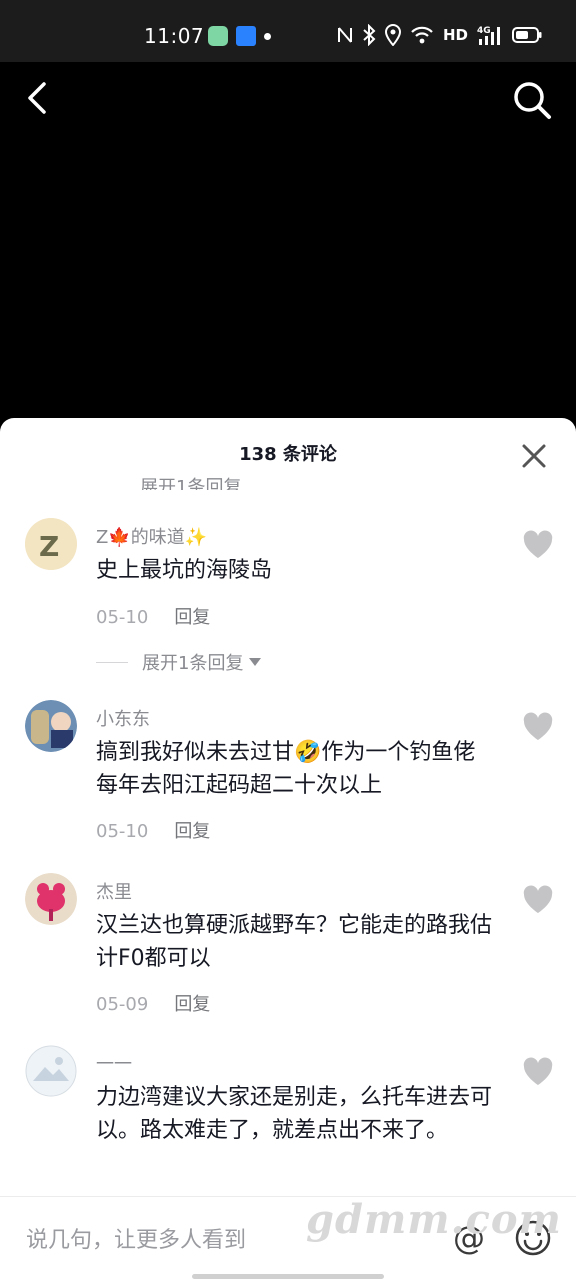 Image resolution: width=576 pixels, height=1280 pixels. Describe the element at coordinates (112, 662) in the screenshot. I see `divider` at that location.